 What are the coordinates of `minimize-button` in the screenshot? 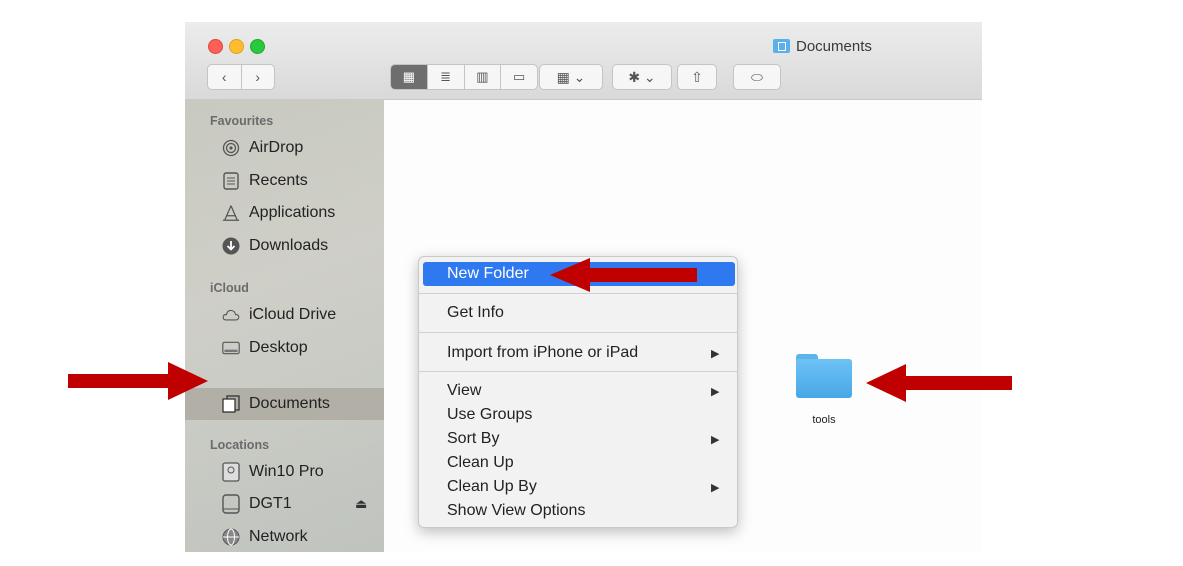 It's located at (236, 46).